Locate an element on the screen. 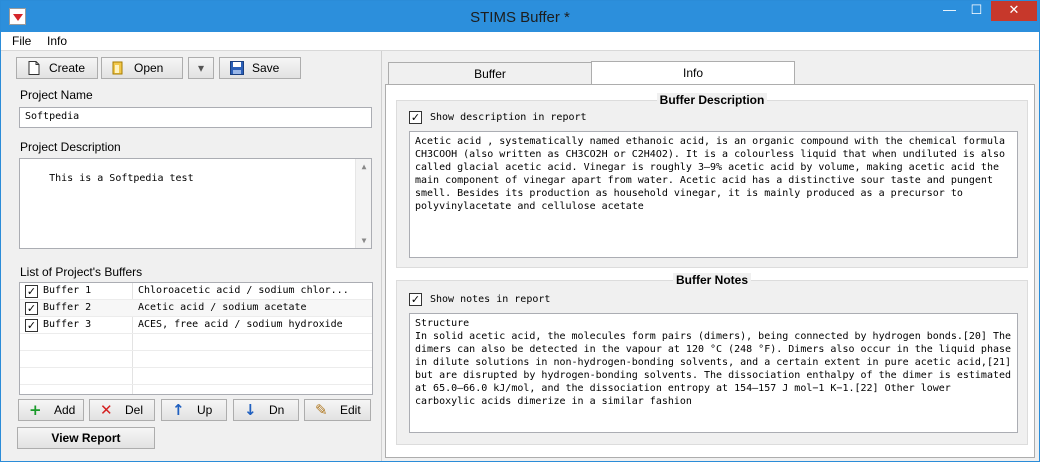 The image size is (1040, 462). buffer-description: Acetic acid / sodium acetate is located at coordinates (222, 307).